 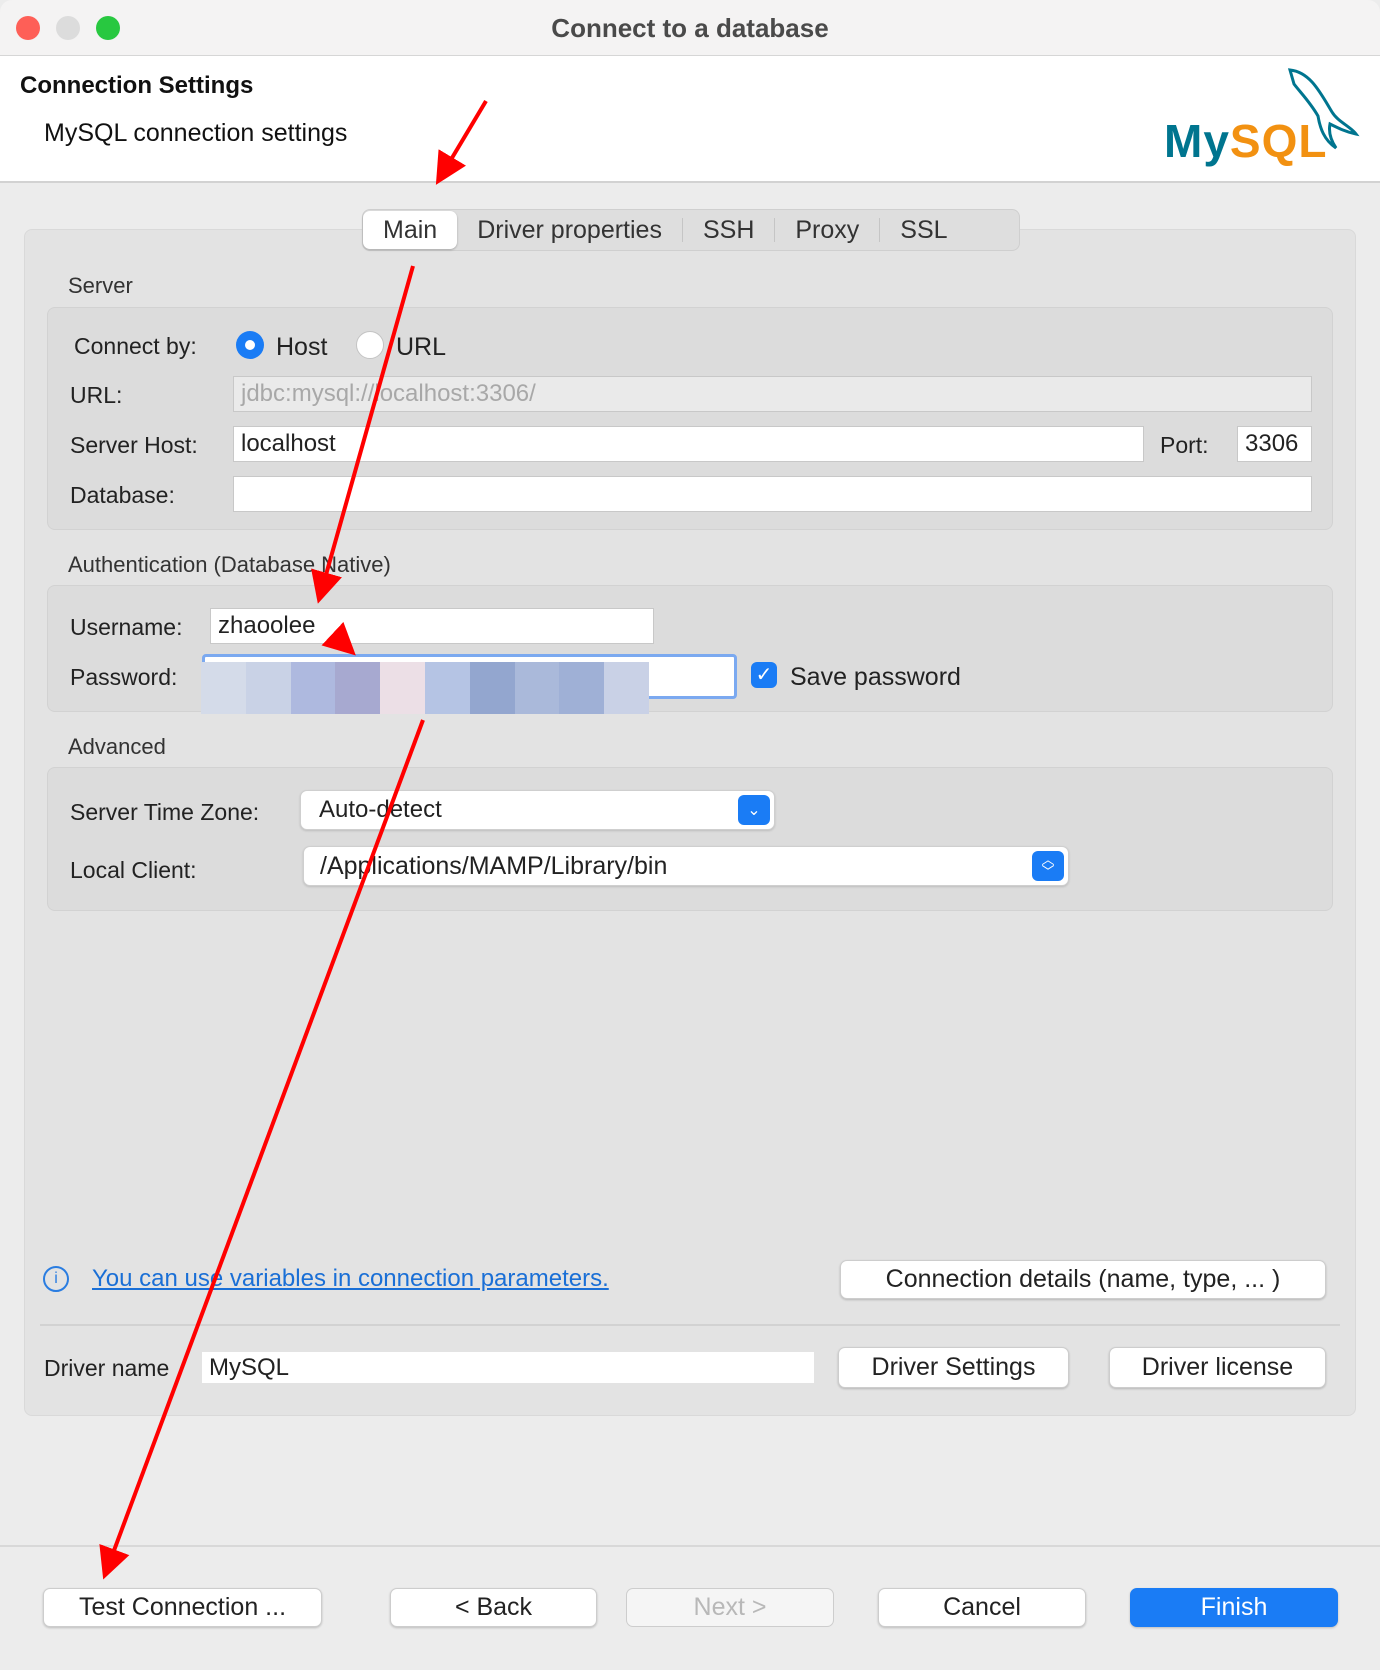 What do you see at coordinates (688, 444) in the screenshot?
I see `server-host-input: localhost` at bounding box center [688, 444].